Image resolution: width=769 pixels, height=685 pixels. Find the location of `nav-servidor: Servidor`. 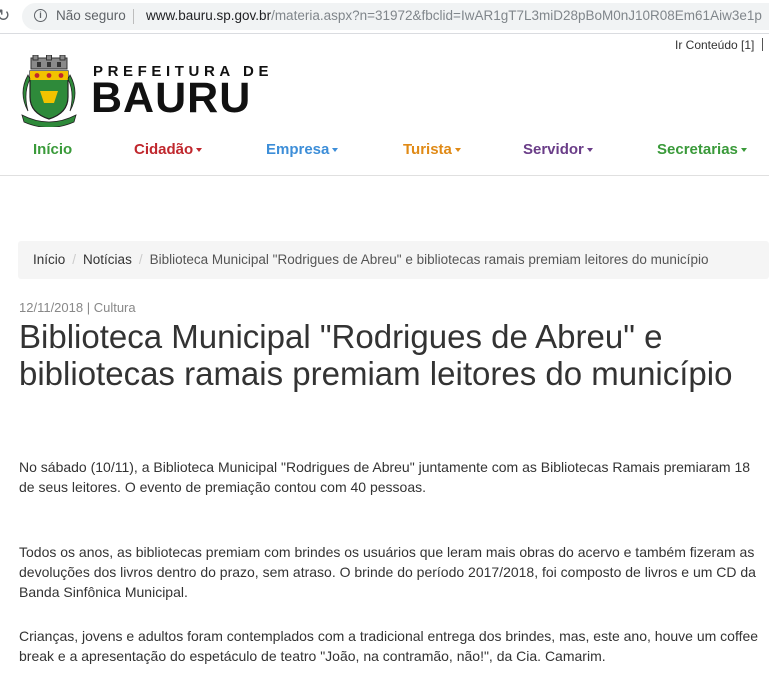

nav-servidor: Servidor is located at coordinates (558, 149).